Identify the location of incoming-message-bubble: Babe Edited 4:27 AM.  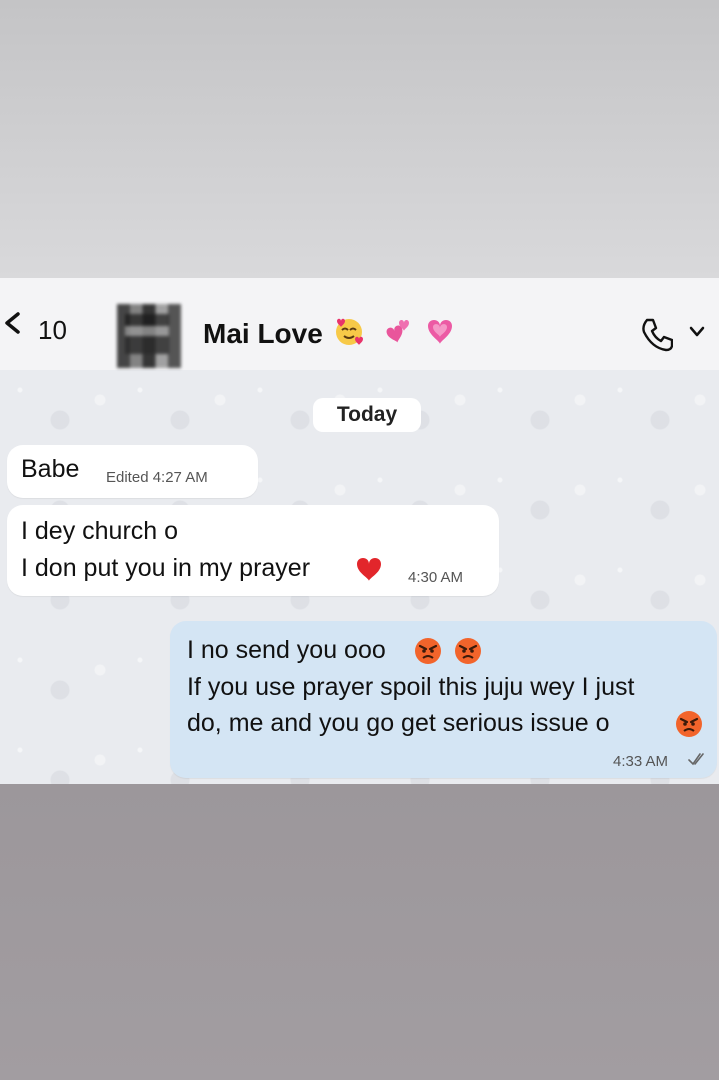
(132, 471).